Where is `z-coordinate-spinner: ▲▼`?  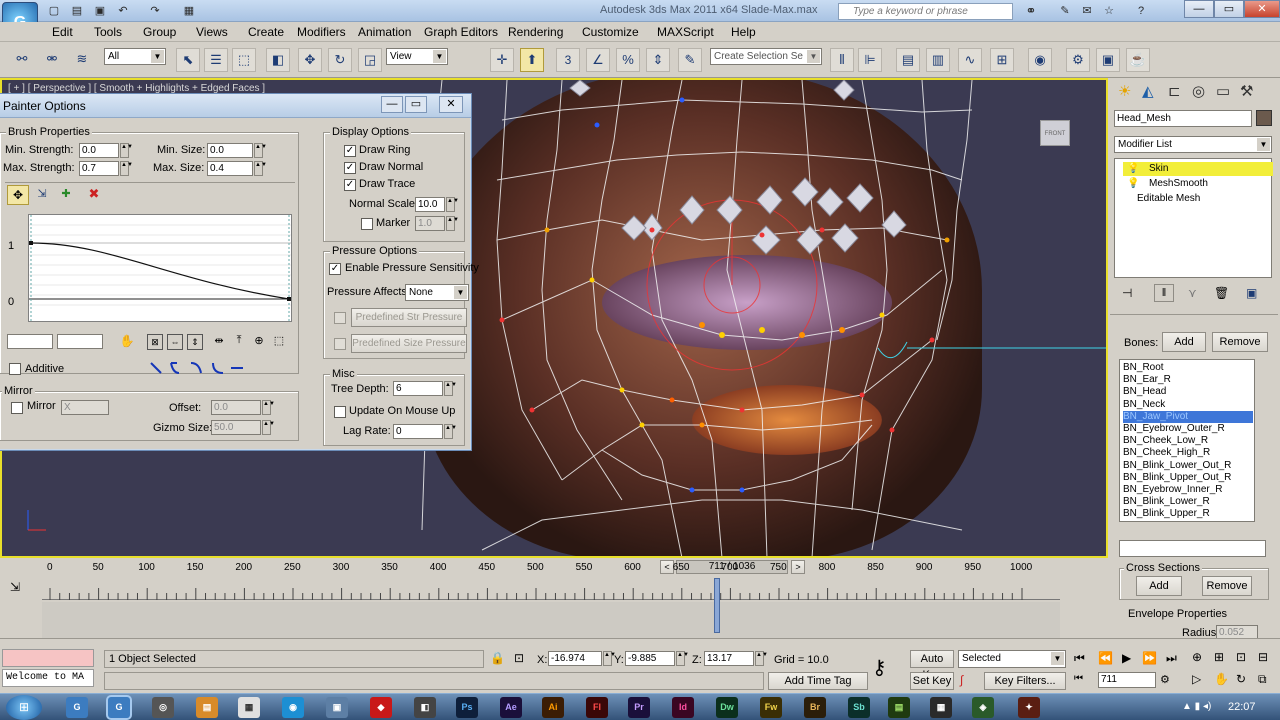
z-coordinate-spinner: ▲▼ is located at coordinates (761, 658).